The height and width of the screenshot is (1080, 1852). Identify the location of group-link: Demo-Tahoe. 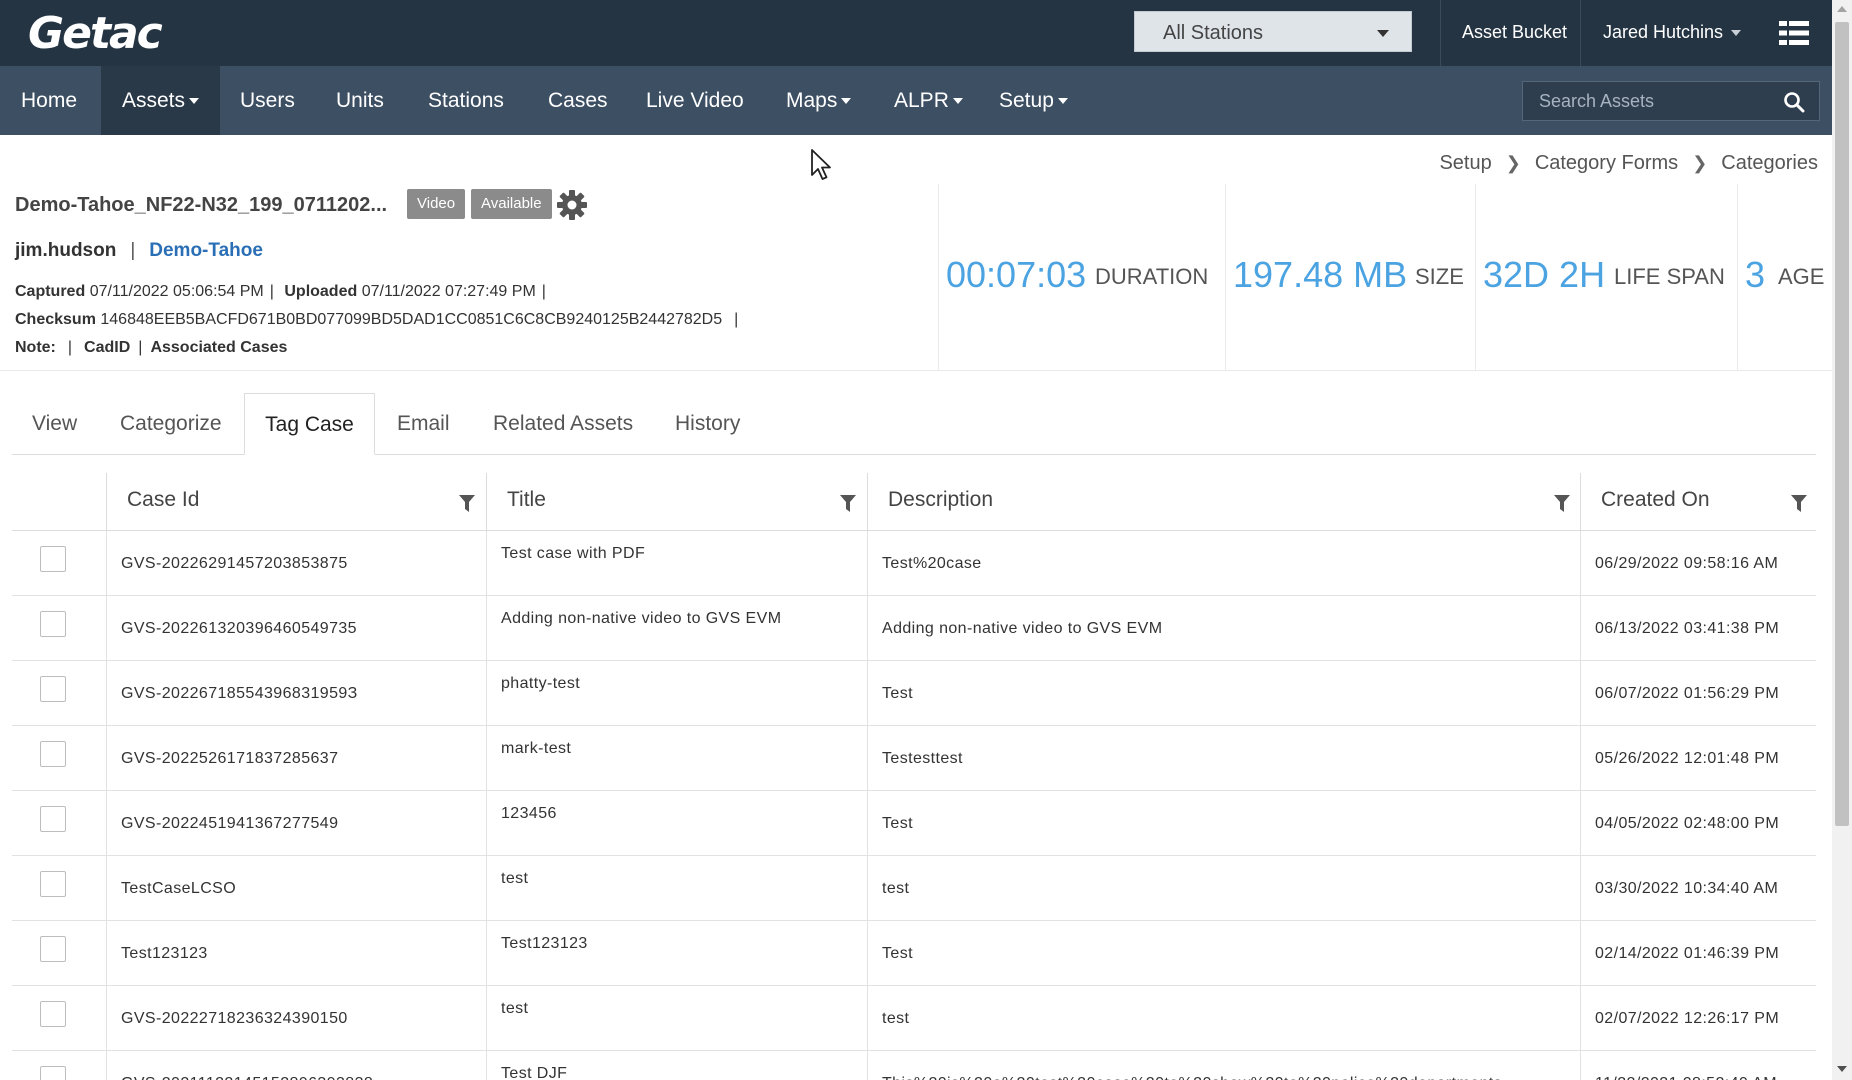
(206, 250).